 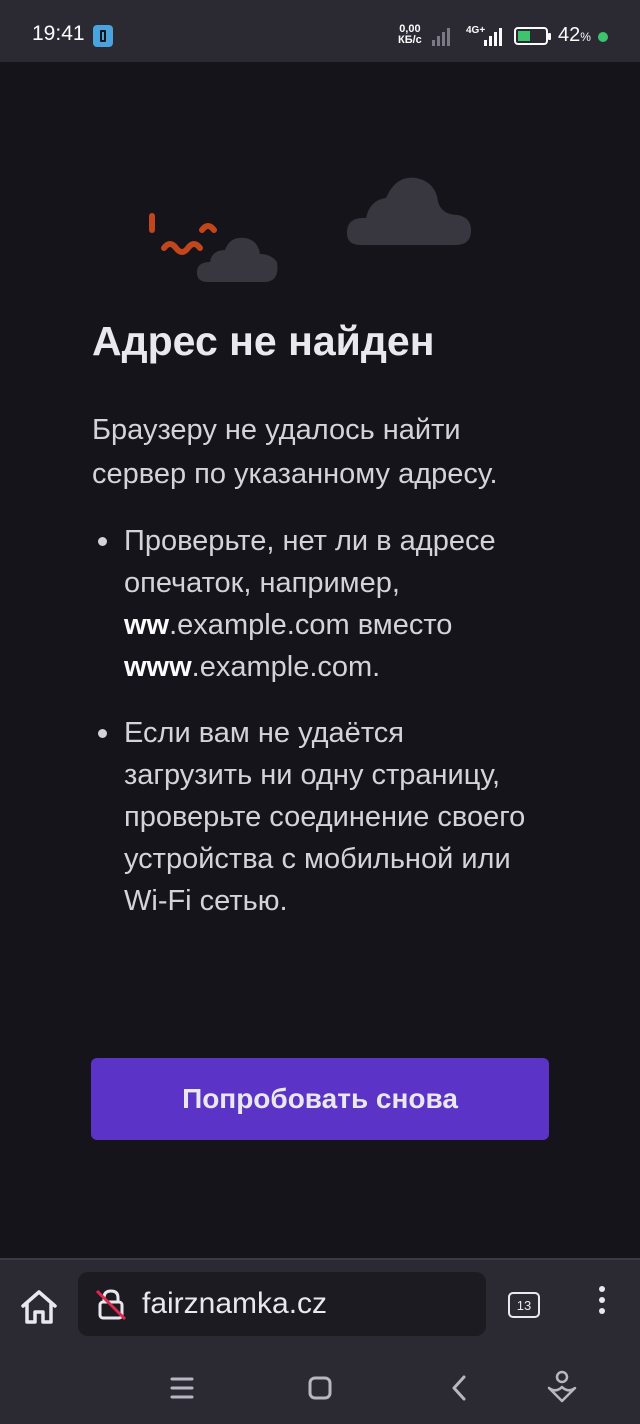 What do you see at coordinates (460, 1388) in the screenshot?
I see `back-icon` at bounding box center [460, 1388].